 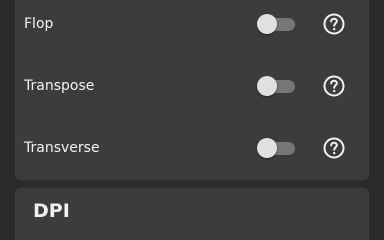 I want to click on option-label-transpose: Transpose, so click(x=59, y=86).